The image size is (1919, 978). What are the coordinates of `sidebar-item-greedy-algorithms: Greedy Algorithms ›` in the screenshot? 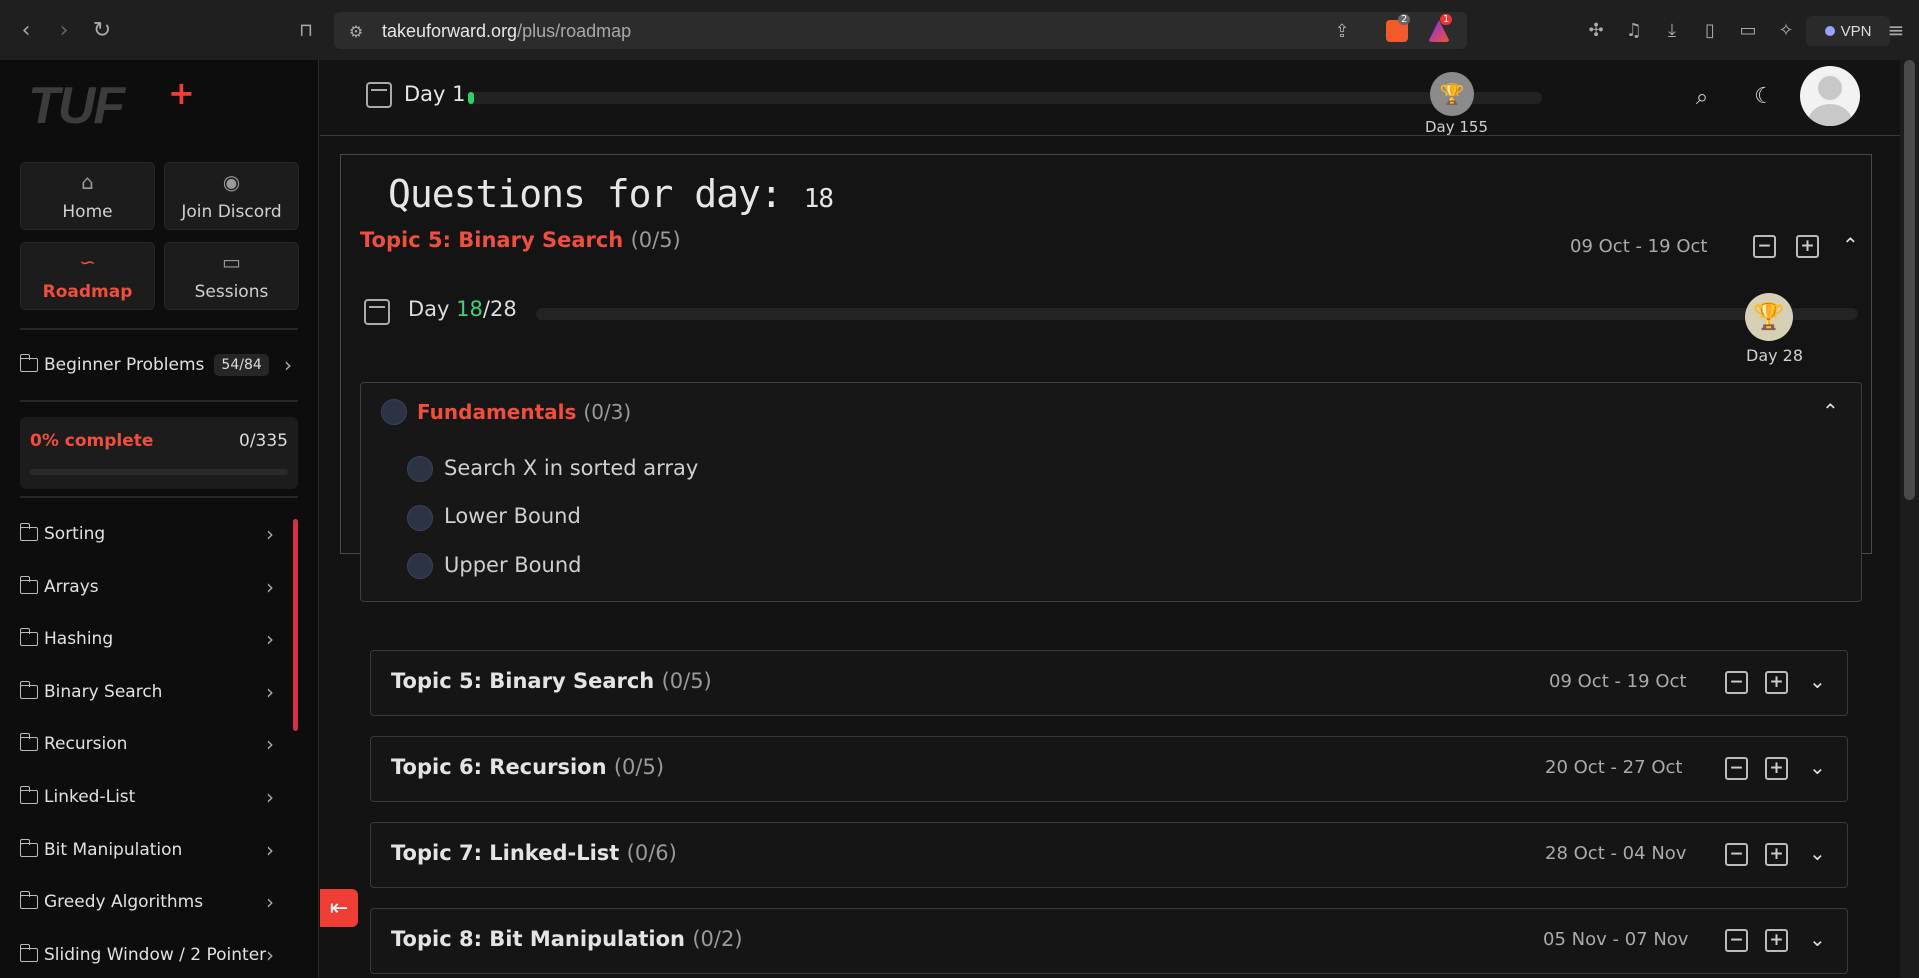 It's located at (159, 902).